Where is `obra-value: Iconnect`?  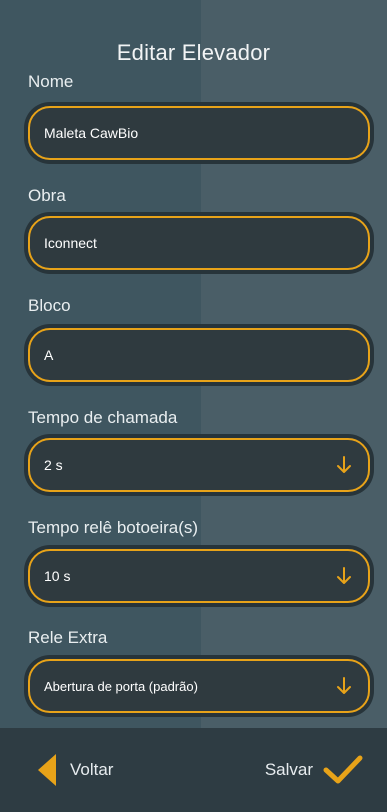 obra-value: Iconnect is located at coordinates (70, 243).